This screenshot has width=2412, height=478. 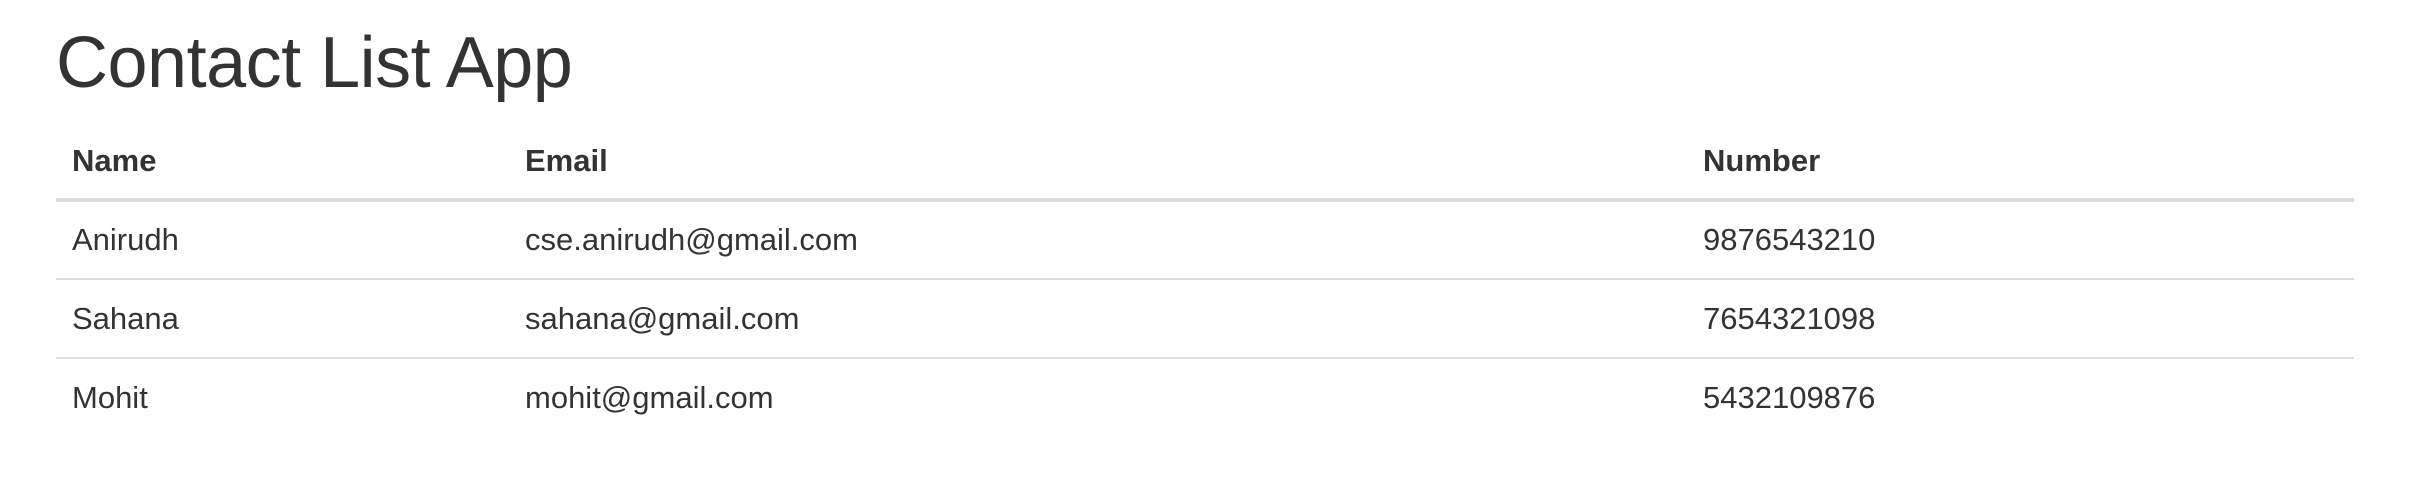 What do you see at coordinates (1098, 240) in the screenshot?
I see `contact-email: cse.anirudh@gmail.com` at bounding box center [1098, 240].